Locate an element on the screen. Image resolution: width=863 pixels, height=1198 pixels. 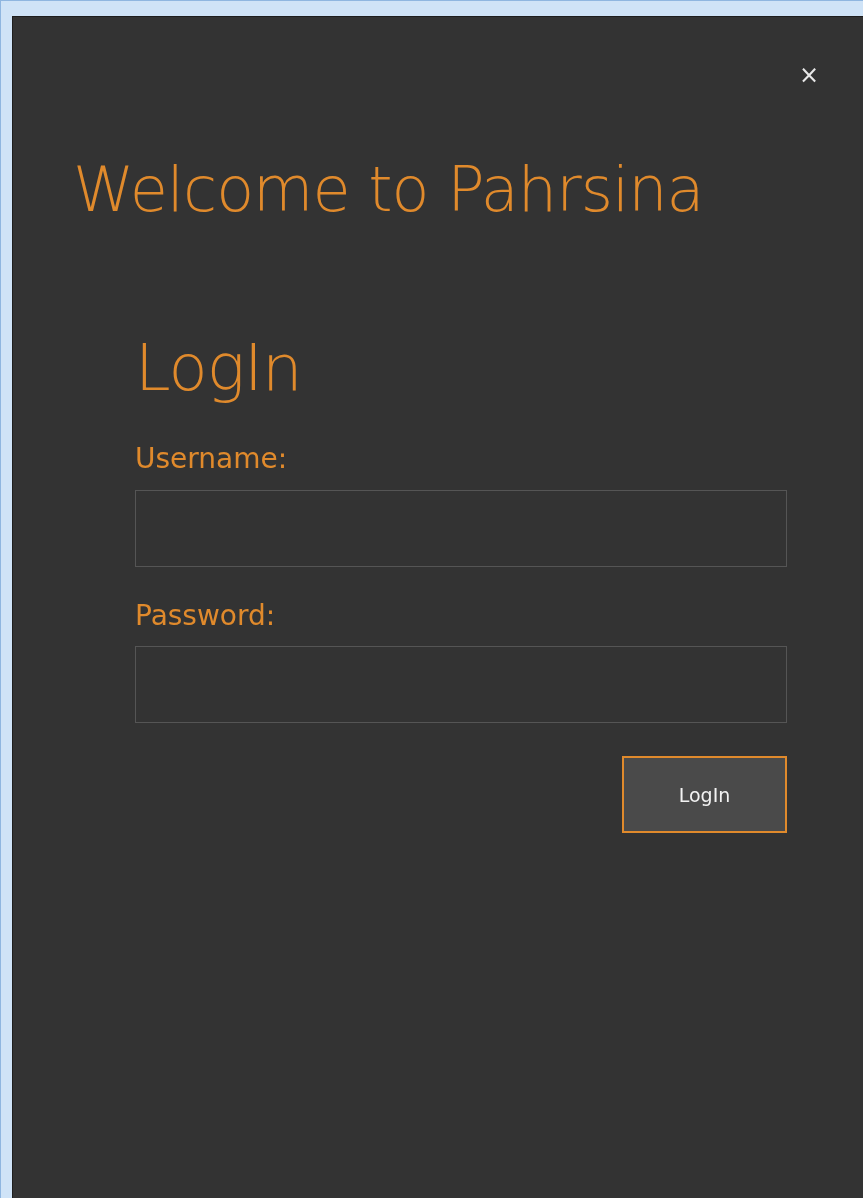
field-label: Username: is located at coordinates (211, 459).